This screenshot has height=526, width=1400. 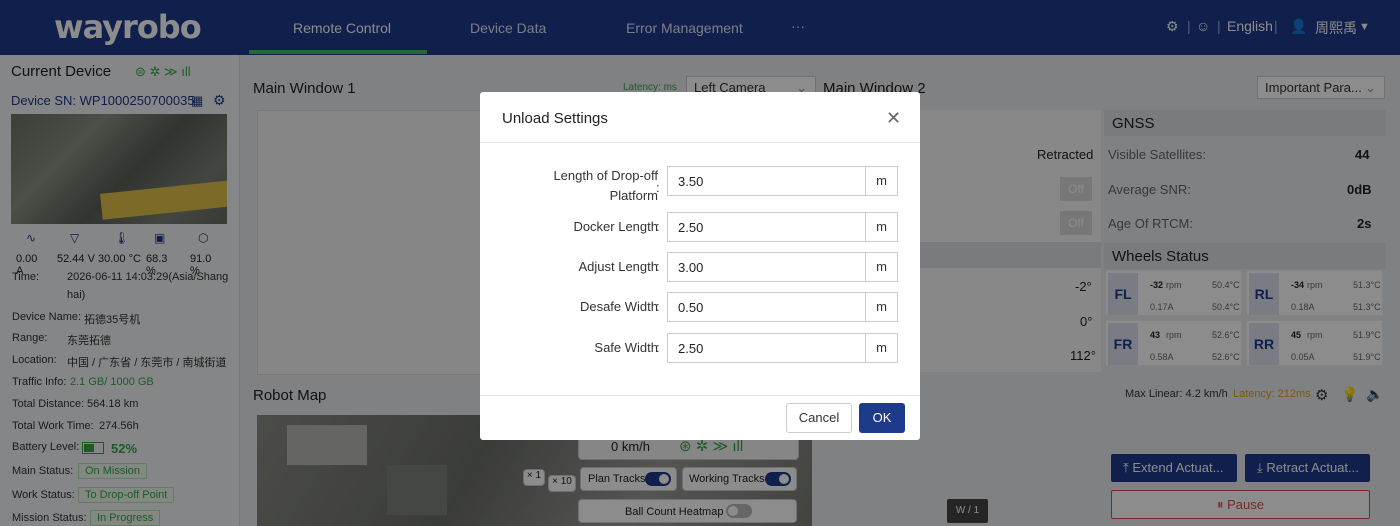 What do you see at coordinates (893, 118) in the screenshot?
I see `close-icon: ✕` at bounding box center [893, 118].